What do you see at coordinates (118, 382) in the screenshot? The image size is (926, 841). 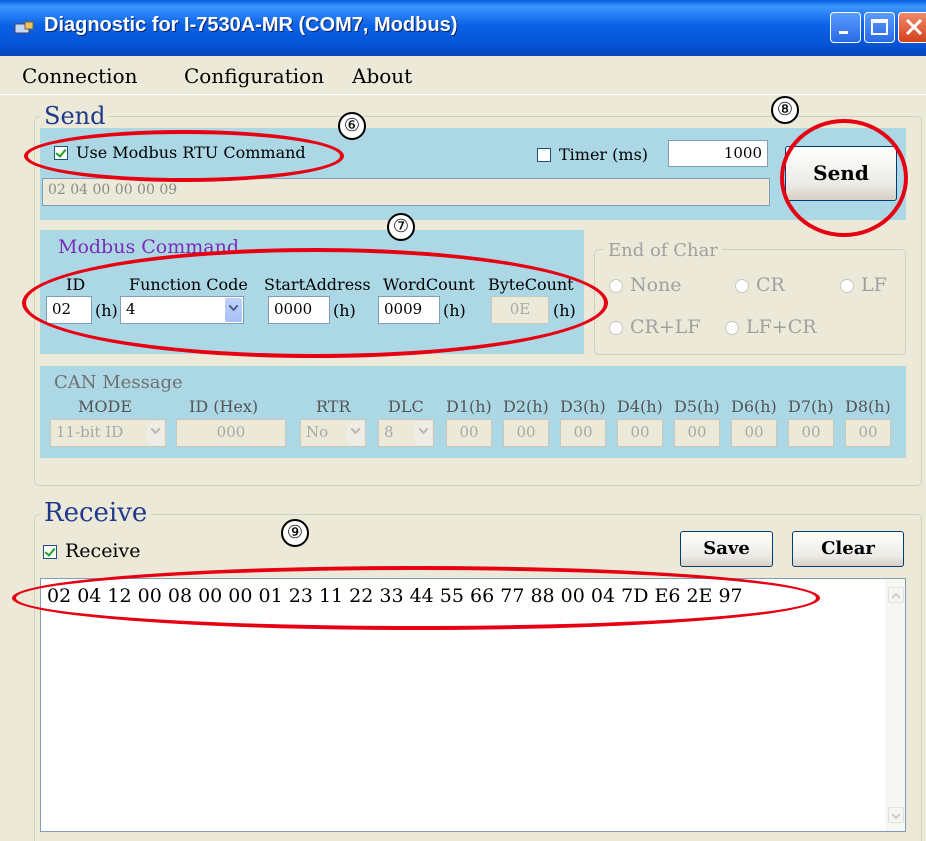 I see `can-message-title: CAN Message` at bounding box center [118, 382].